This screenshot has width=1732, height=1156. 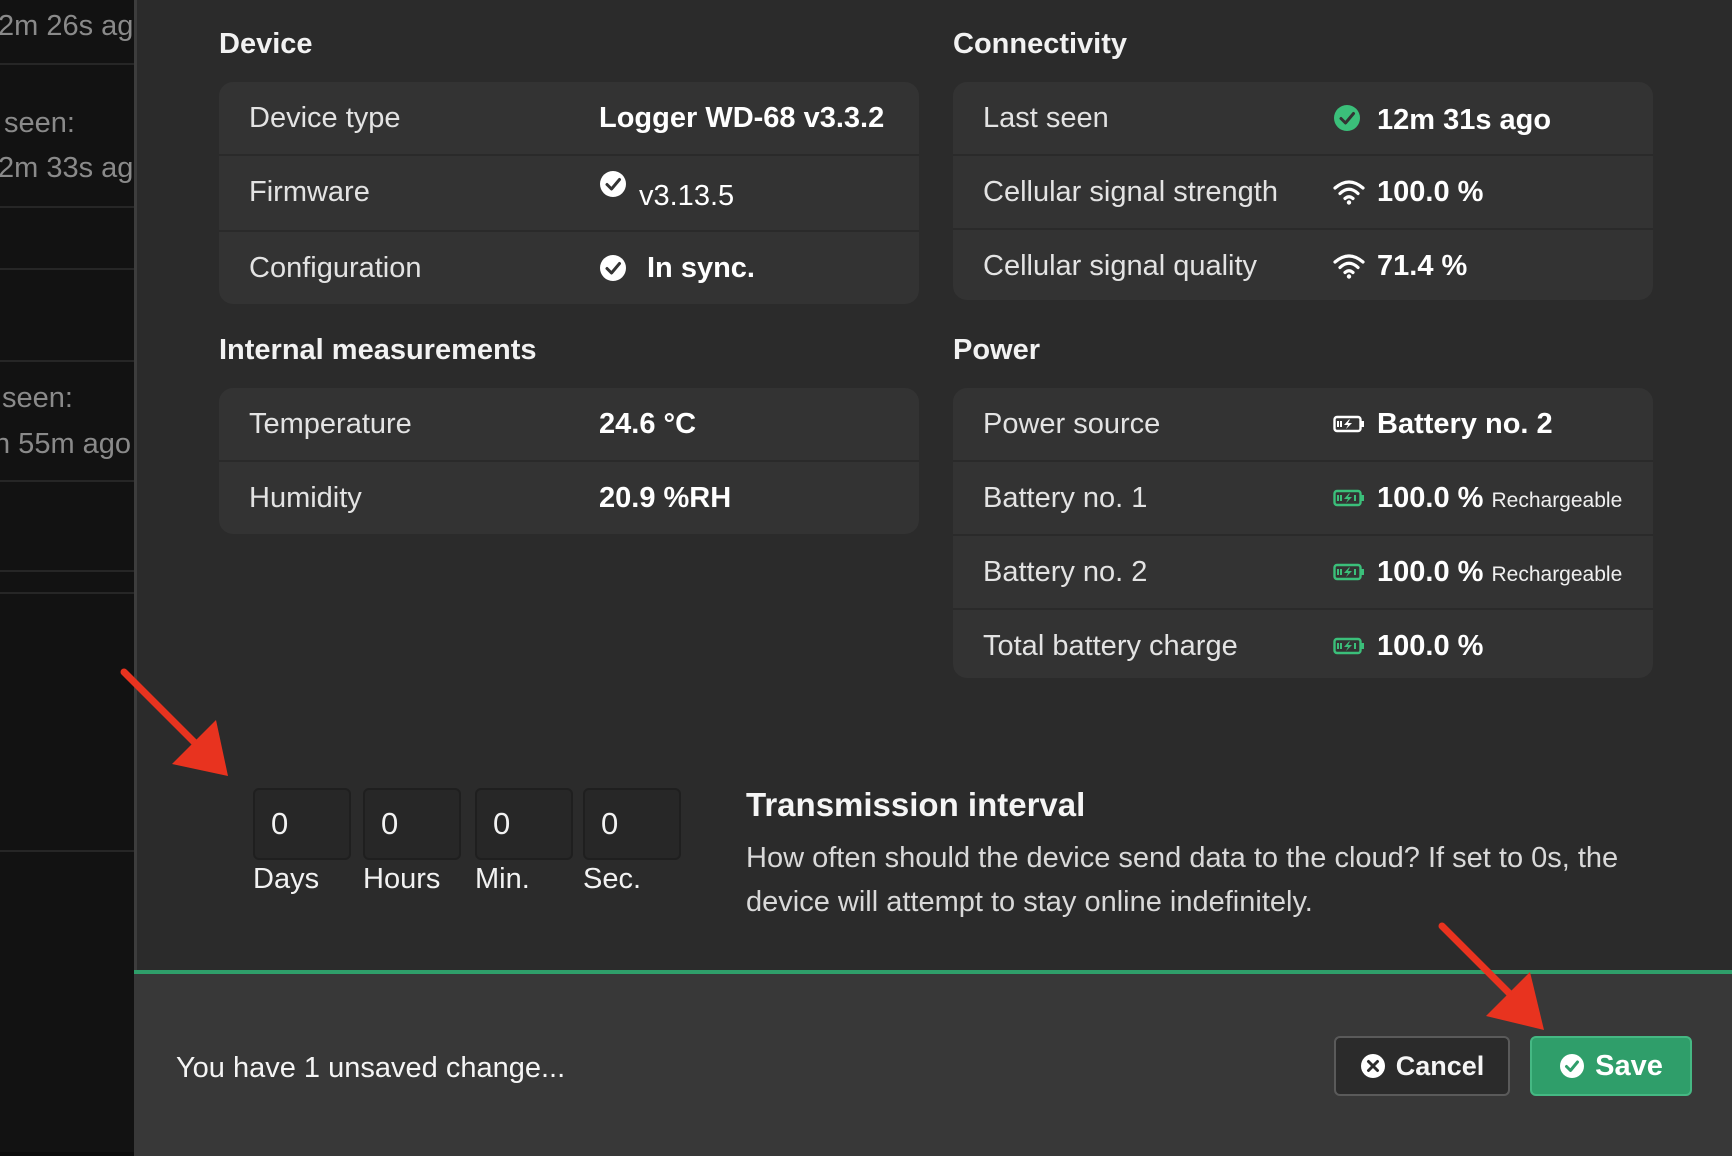 I want to click on row-label: Configuration, so click(x=335, y=268).